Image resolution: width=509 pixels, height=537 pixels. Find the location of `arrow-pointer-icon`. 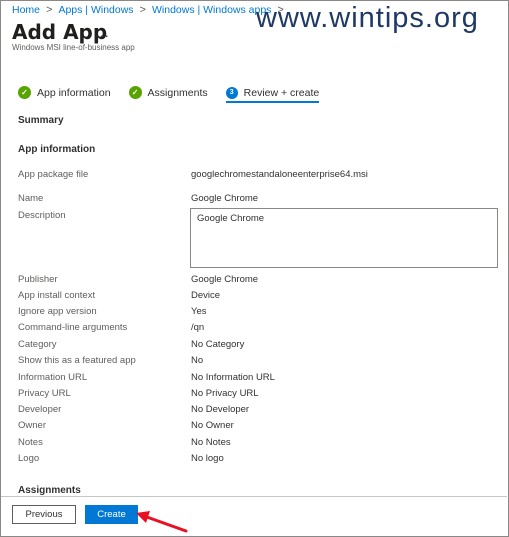

arrow-pointer-icon is located at coordinates (162, 522).